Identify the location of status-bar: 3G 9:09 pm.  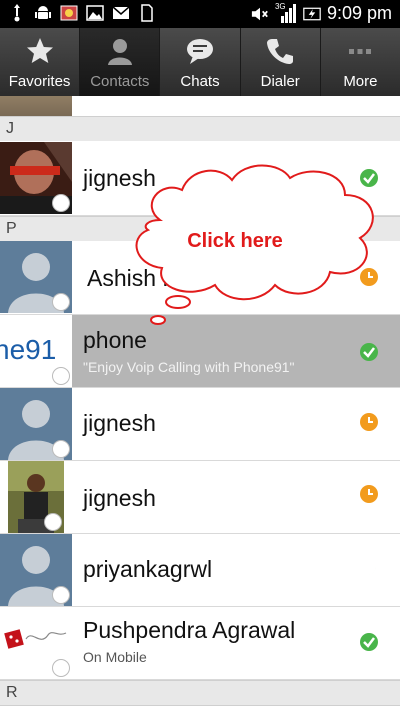
(200, 14).